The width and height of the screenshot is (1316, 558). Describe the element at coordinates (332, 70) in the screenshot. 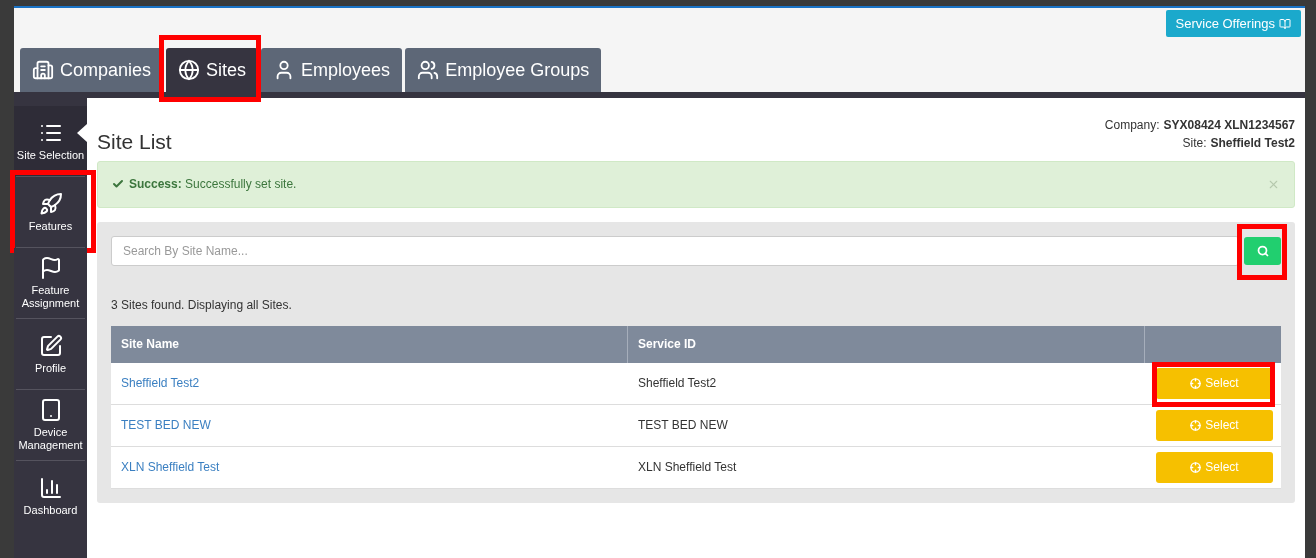

I see `tab: Employees` at that location.